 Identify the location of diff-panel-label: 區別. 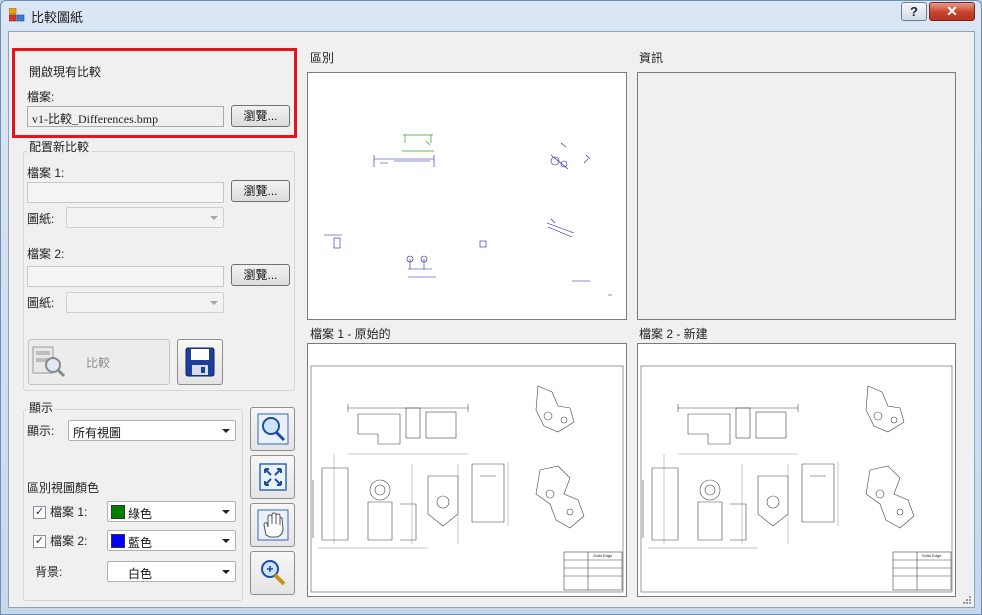
(322, 58).